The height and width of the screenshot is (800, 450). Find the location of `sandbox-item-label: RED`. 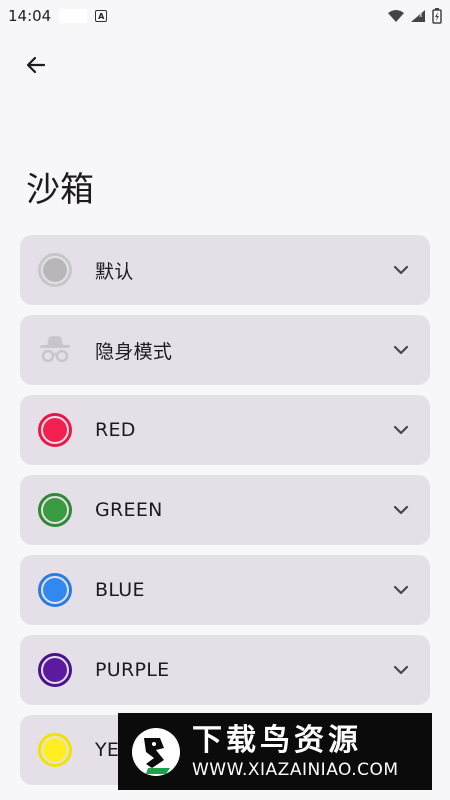

sandbox-item-label: RED is located at coordinates (115, 430).